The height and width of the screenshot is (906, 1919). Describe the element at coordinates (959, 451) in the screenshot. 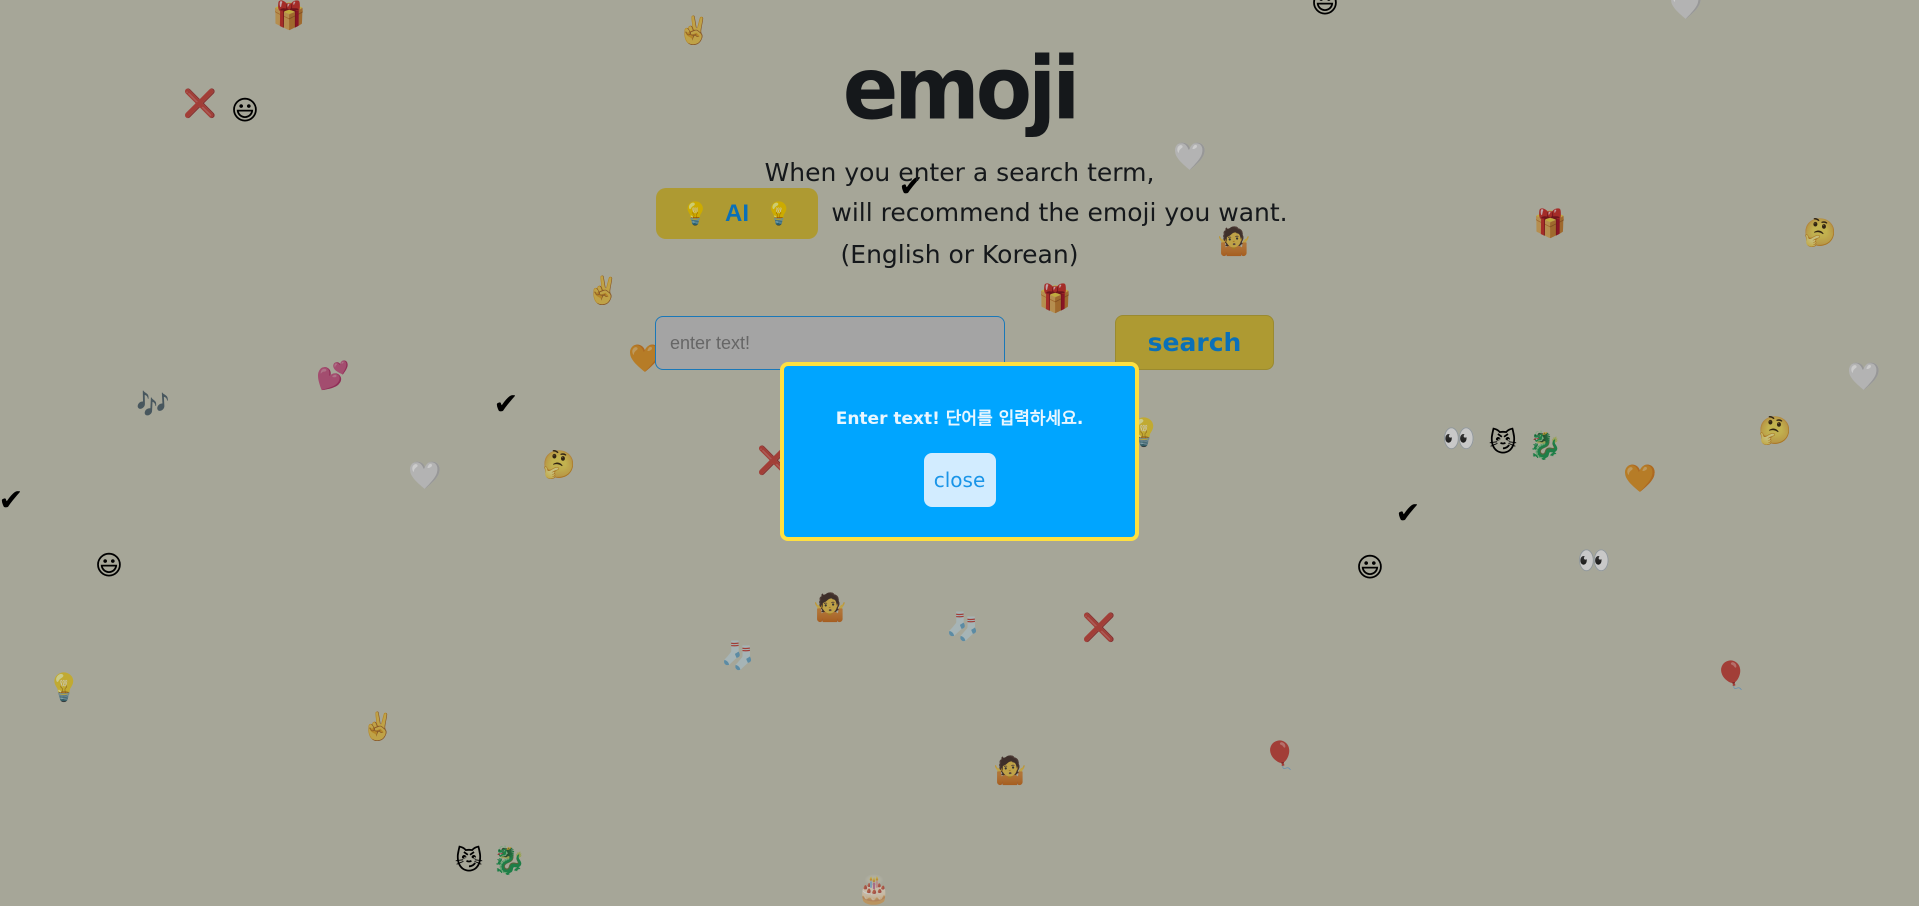

I see `alert-modal: Enter text! 단어를 입력하세요. close` at that location.